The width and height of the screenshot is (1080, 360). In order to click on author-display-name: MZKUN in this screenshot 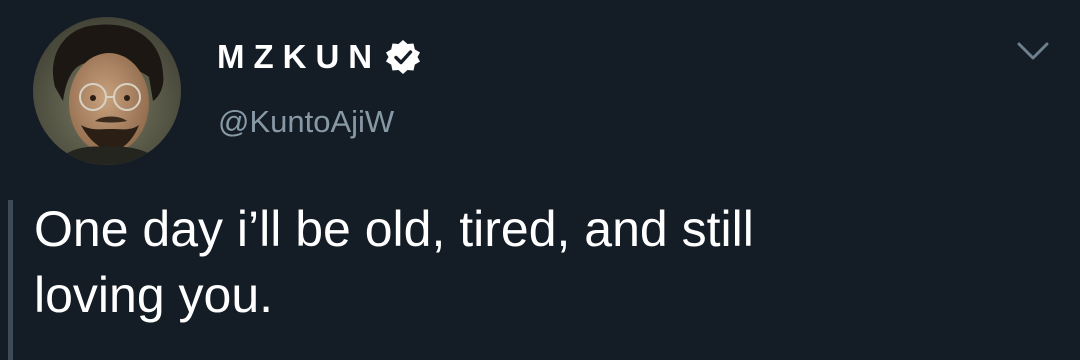, I will do `click(299, 57)`.